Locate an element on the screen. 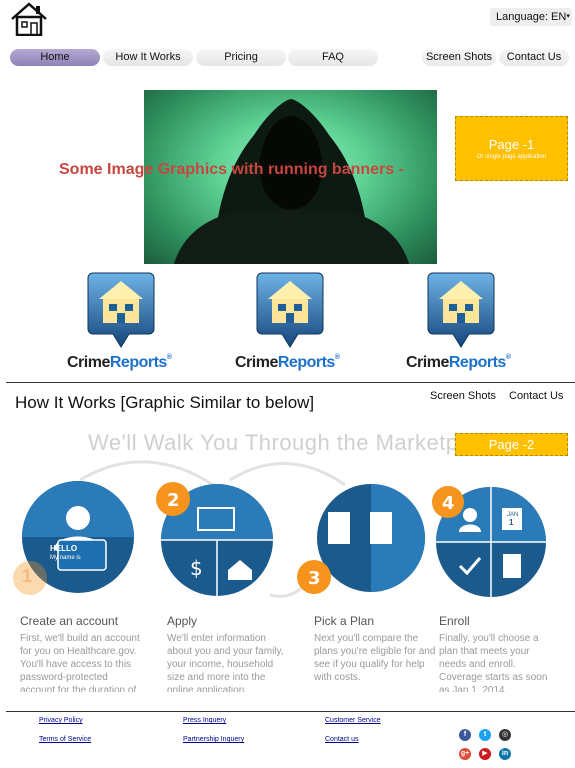  privacy-policy-link: Privacy Policy is located at coordinates (61, 720).